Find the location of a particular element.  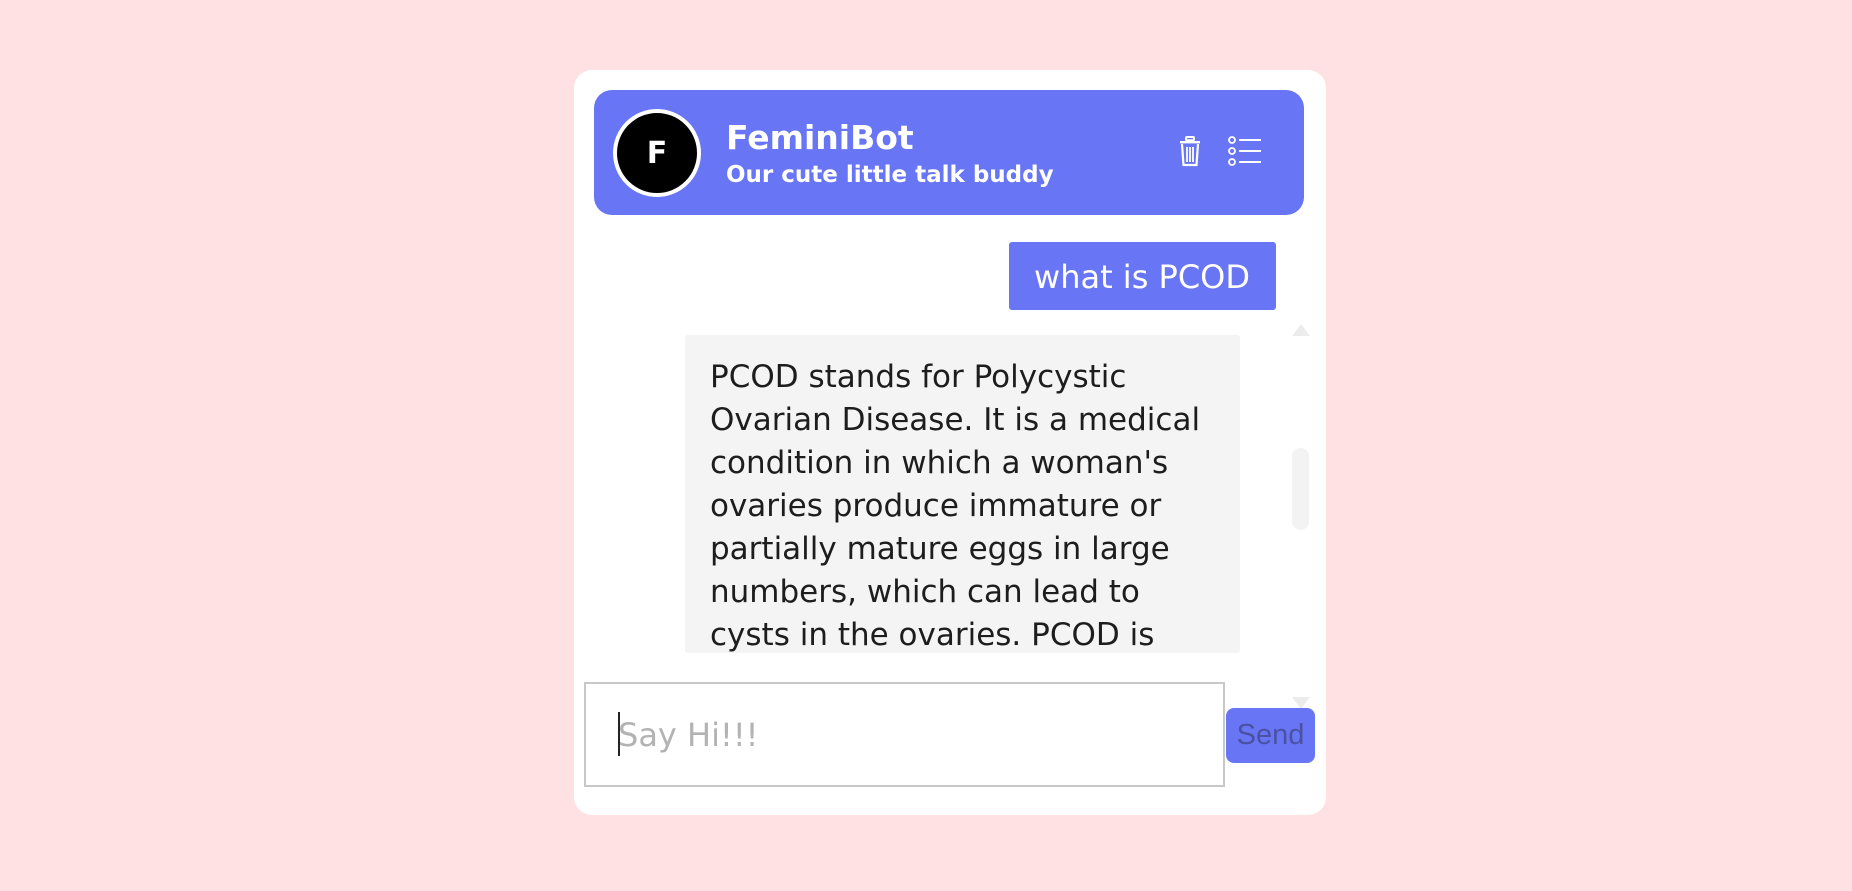

trash-icon is located at coordinates (1190, 153).